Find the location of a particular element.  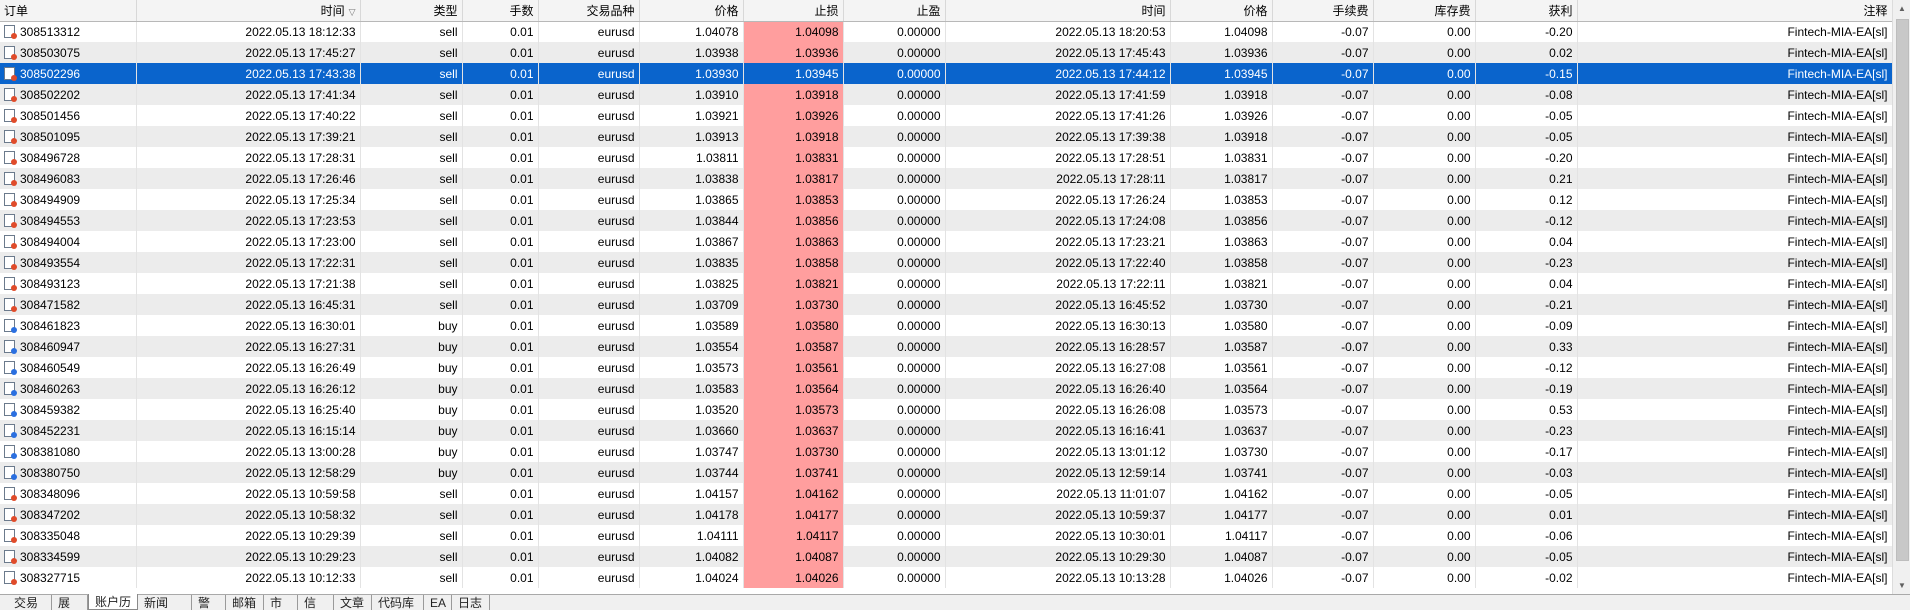

column-header-13: 注释 is located at coordinates (1734, 11).